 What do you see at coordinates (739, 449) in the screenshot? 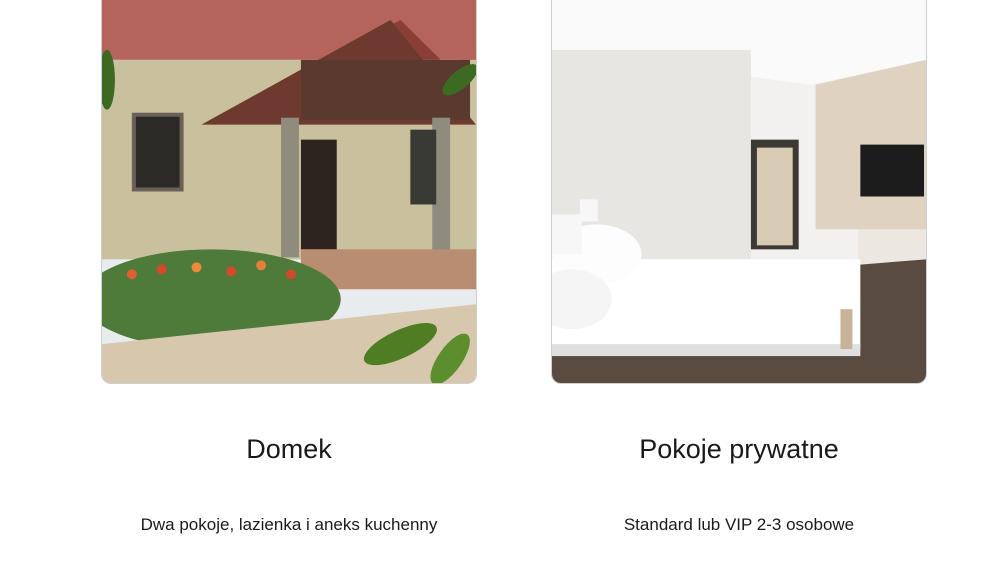
I see `card-title: Pokoje prywatne` at bounding box center [739, 449].